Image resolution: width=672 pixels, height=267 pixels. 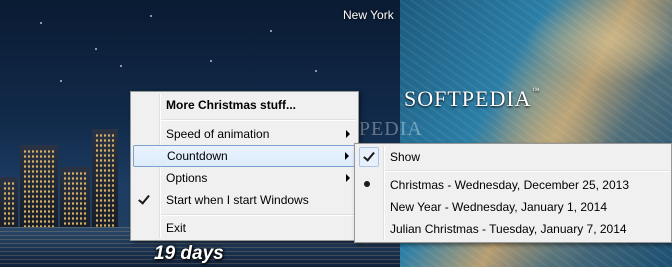 What do you see at coordinates (468, 98) in the screenshot?
I see `watermark-text: SOFTPEDIA` at bounding box center [468, 98].